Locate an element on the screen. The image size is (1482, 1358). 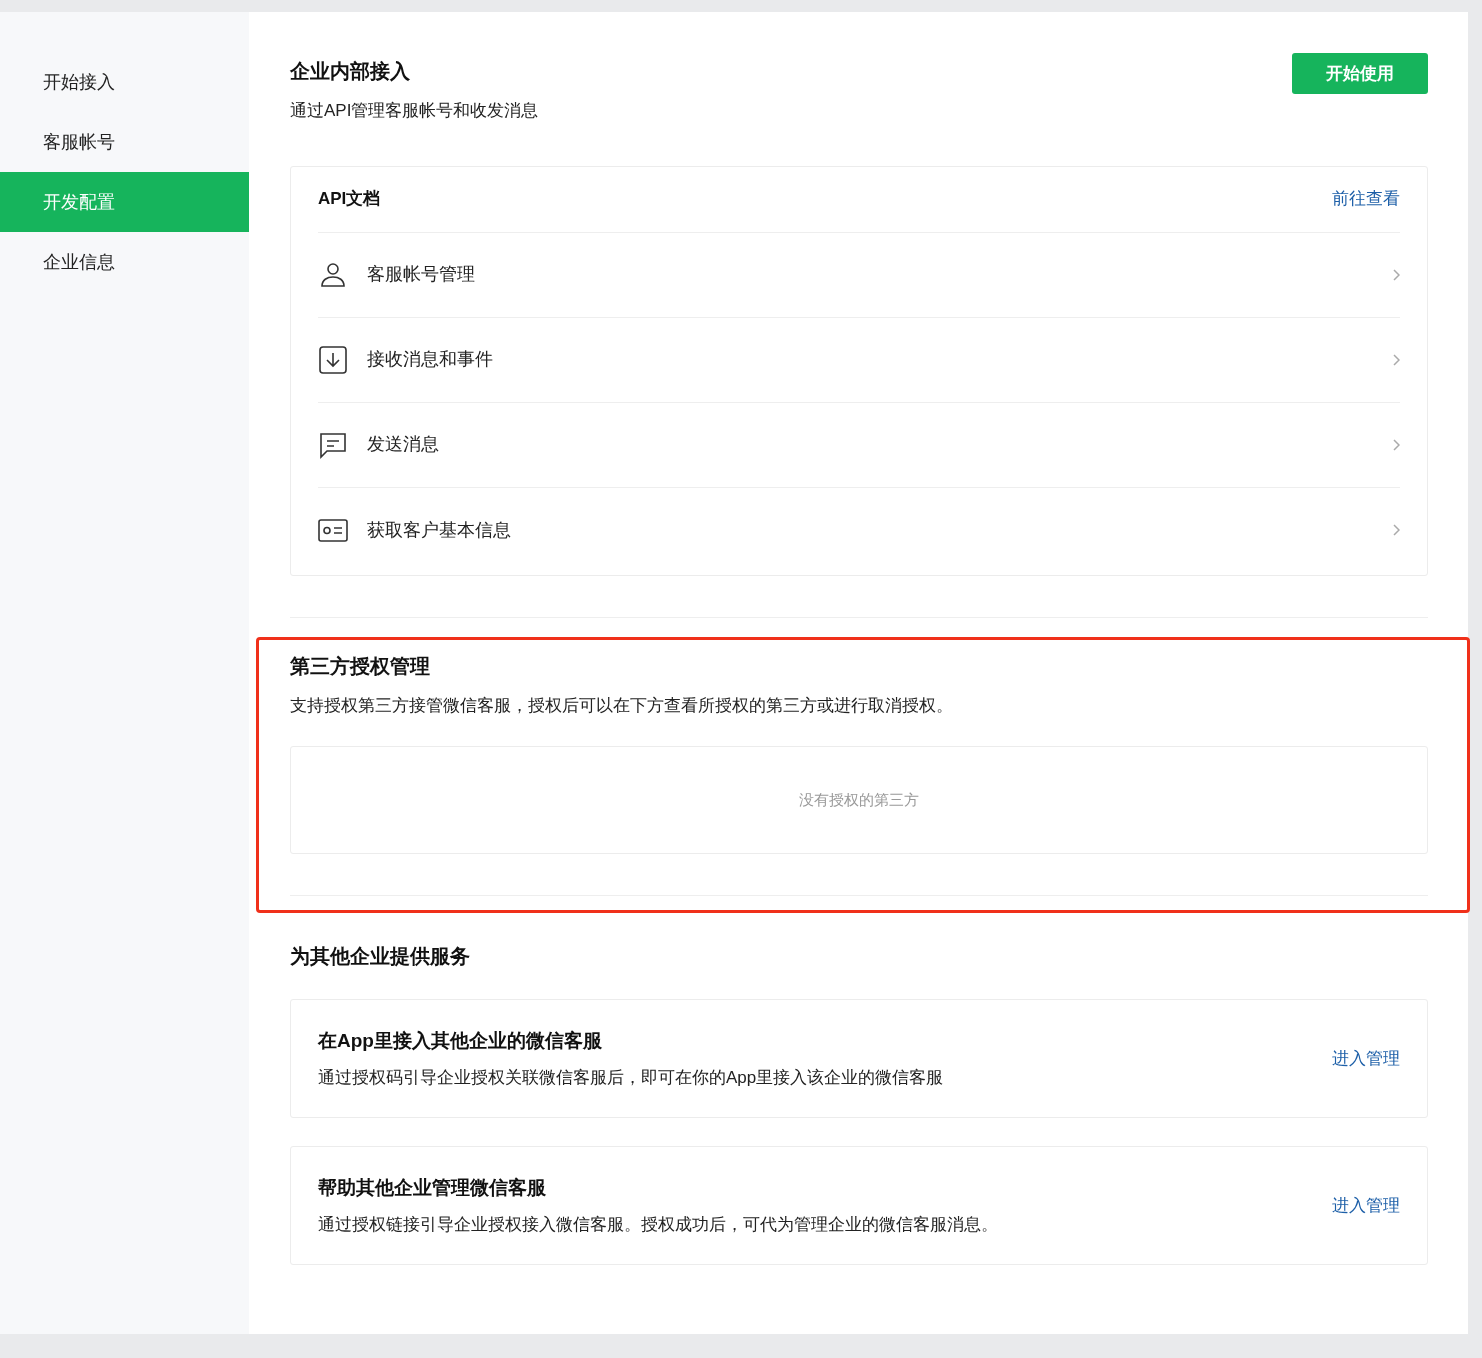
section-title: 第三方授权管理 is located at coordinates (360, 666).